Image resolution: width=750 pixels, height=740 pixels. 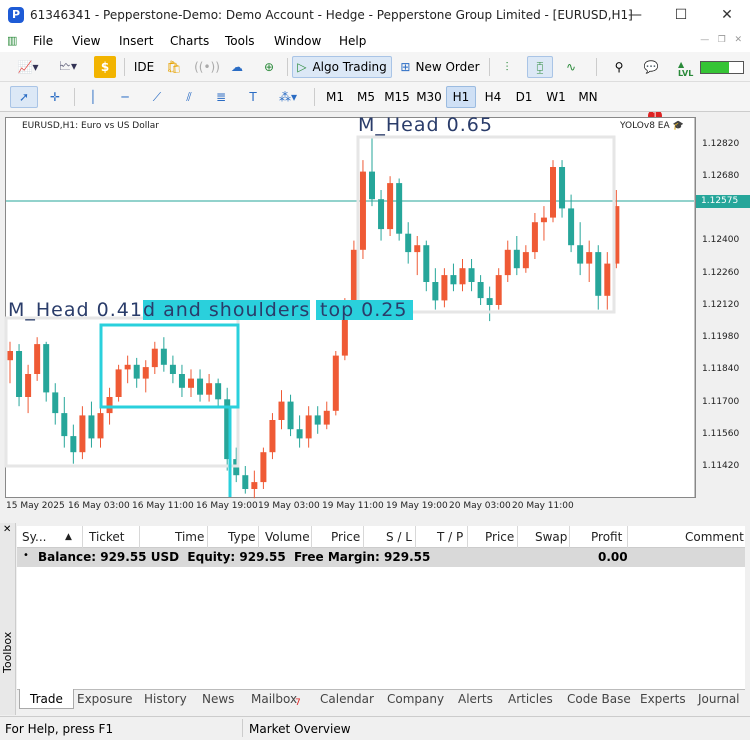 I want to click on col-time: Time, so click(x=189, y=537).